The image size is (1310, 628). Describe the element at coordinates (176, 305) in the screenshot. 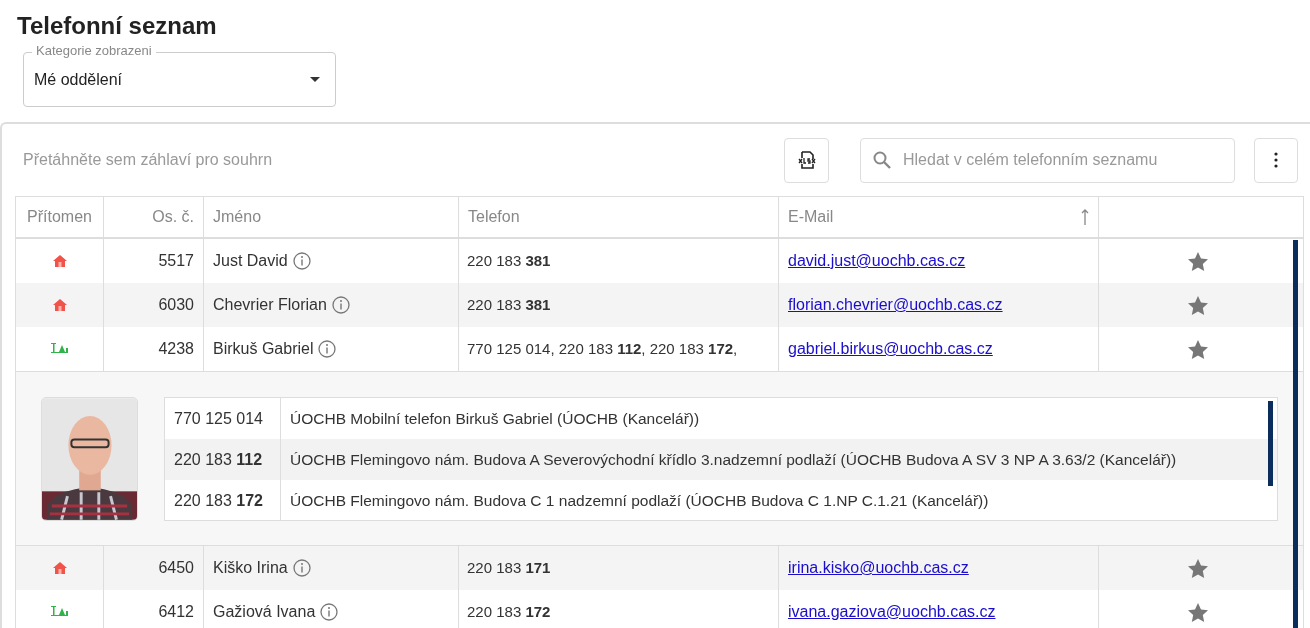

I see `table-cell-text: 6030` at that location.